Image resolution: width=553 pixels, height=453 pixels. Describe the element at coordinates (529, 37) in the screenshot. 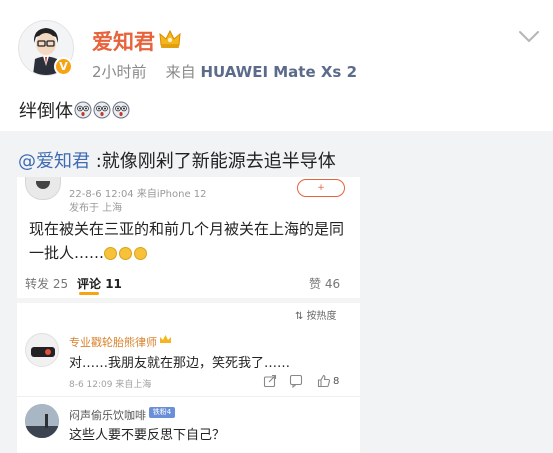

I see `chevron-down-icon` at that location.